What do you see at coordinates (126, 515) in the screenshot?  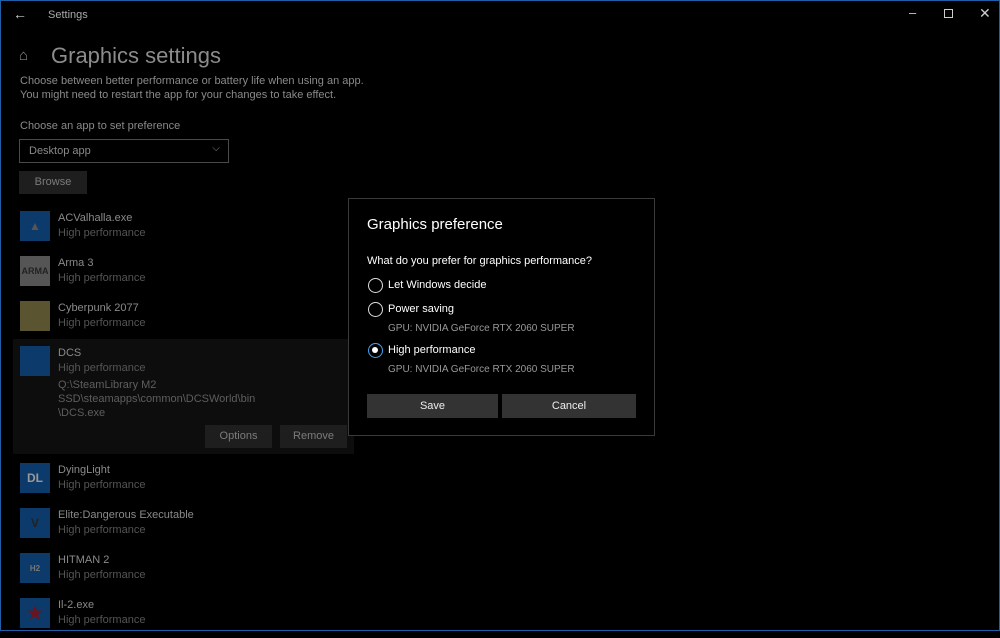 I see `app-name: Elite:Dangerous Executable` at bounding box center [126, 515].